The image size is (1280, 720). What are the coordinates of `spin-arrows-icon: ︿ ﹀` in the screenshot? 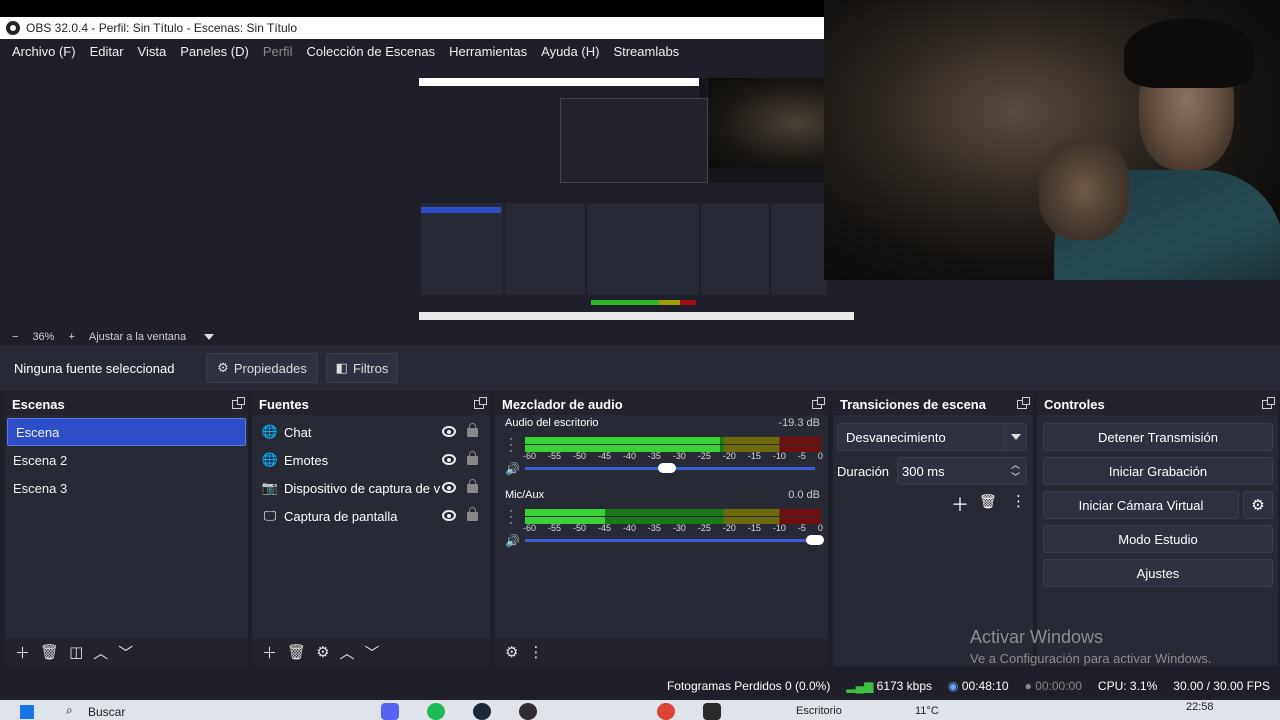 It's located at (1015, 471).